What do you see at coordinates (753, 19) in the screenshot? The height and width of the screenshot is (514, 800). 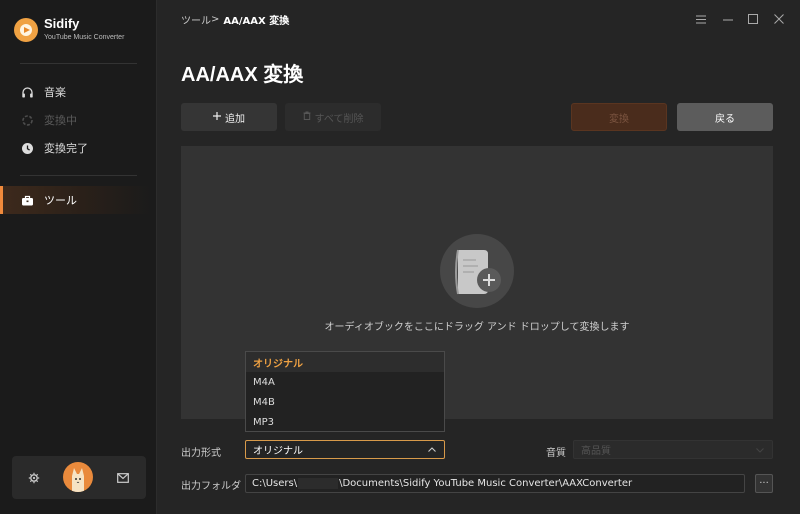 I see `maximize-icon` at bounding box center [753, 19].